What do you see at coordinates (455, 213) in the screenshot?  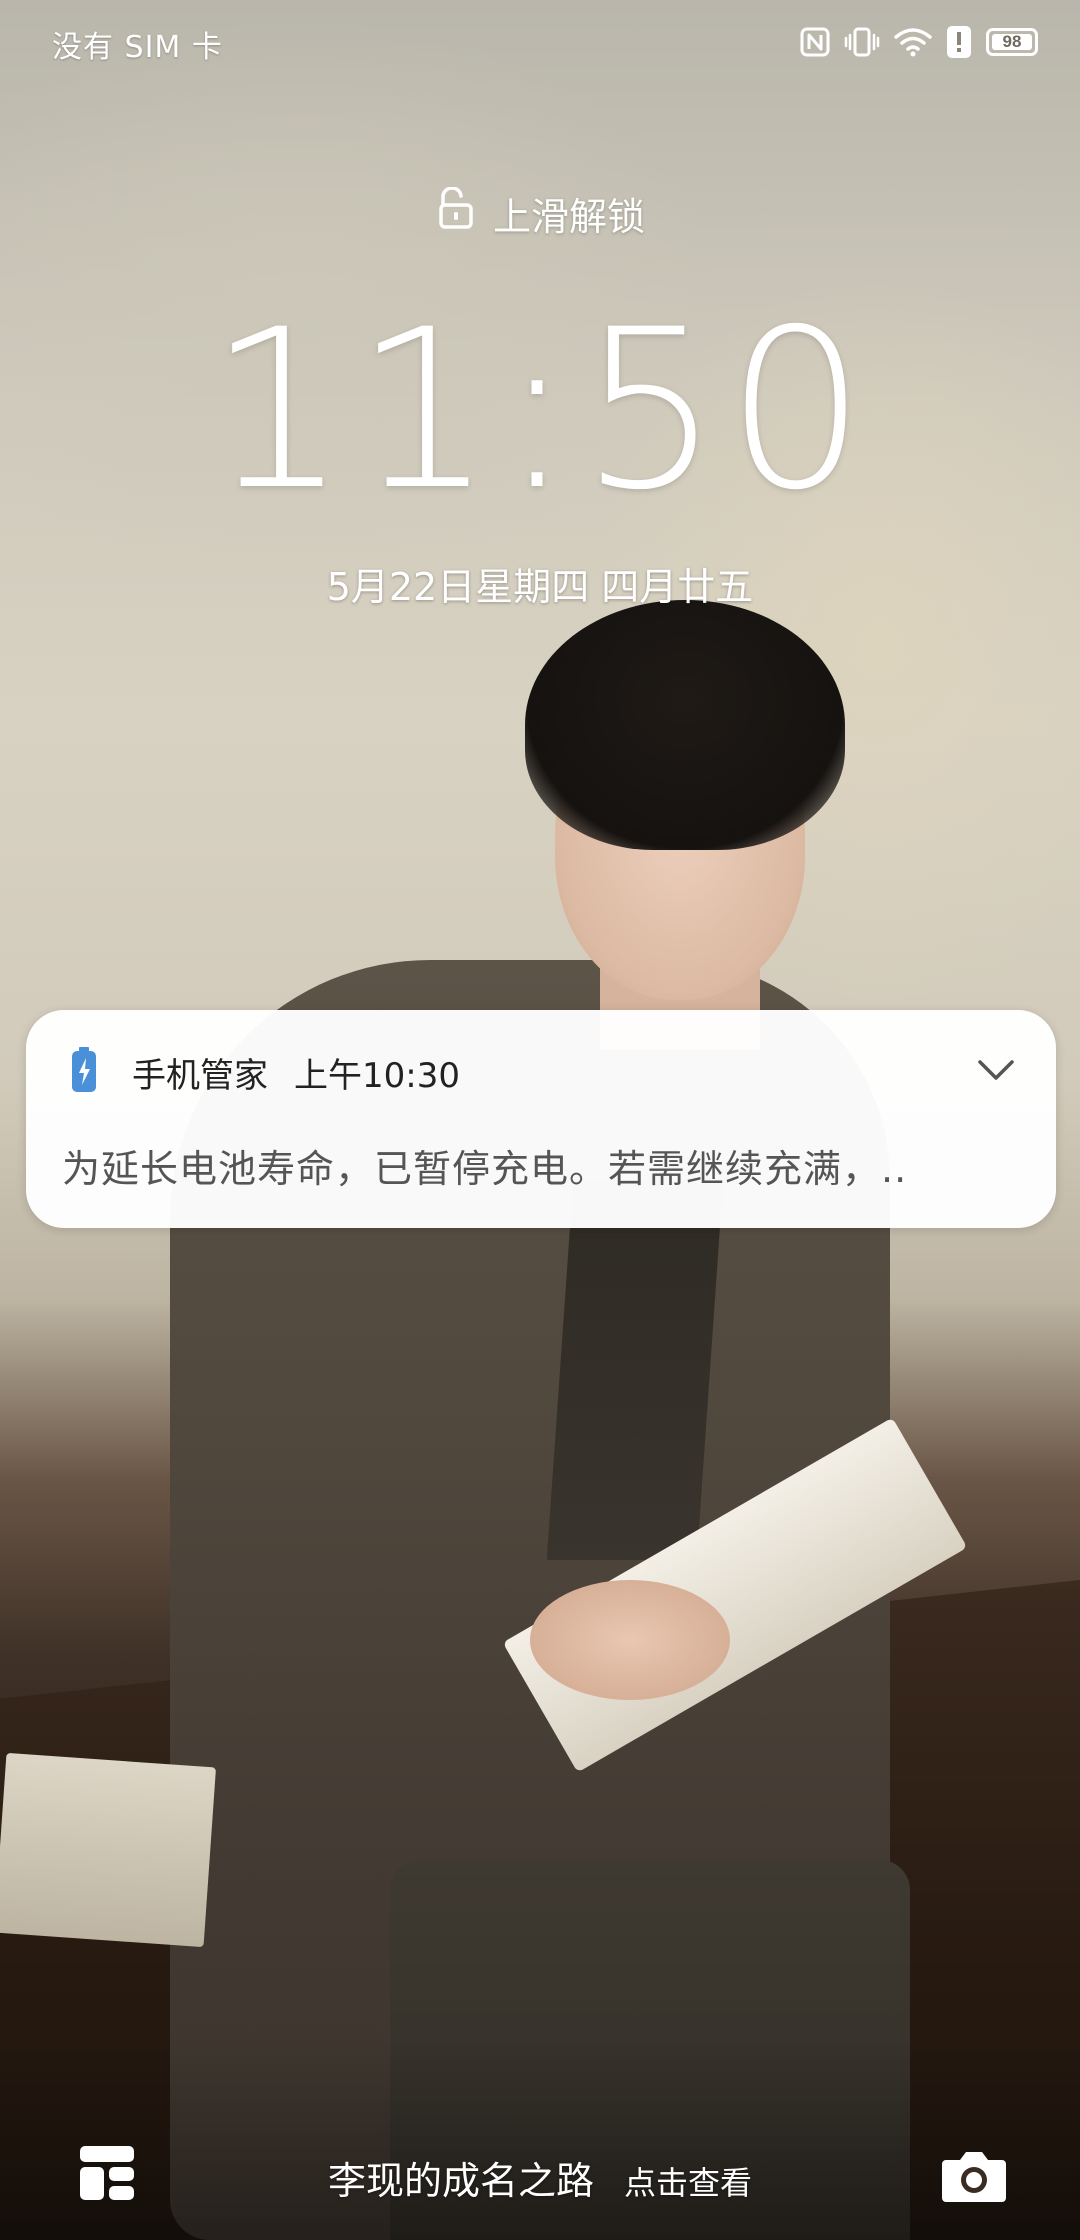 I see `unlock-icon` at bounding box center [455, 213].